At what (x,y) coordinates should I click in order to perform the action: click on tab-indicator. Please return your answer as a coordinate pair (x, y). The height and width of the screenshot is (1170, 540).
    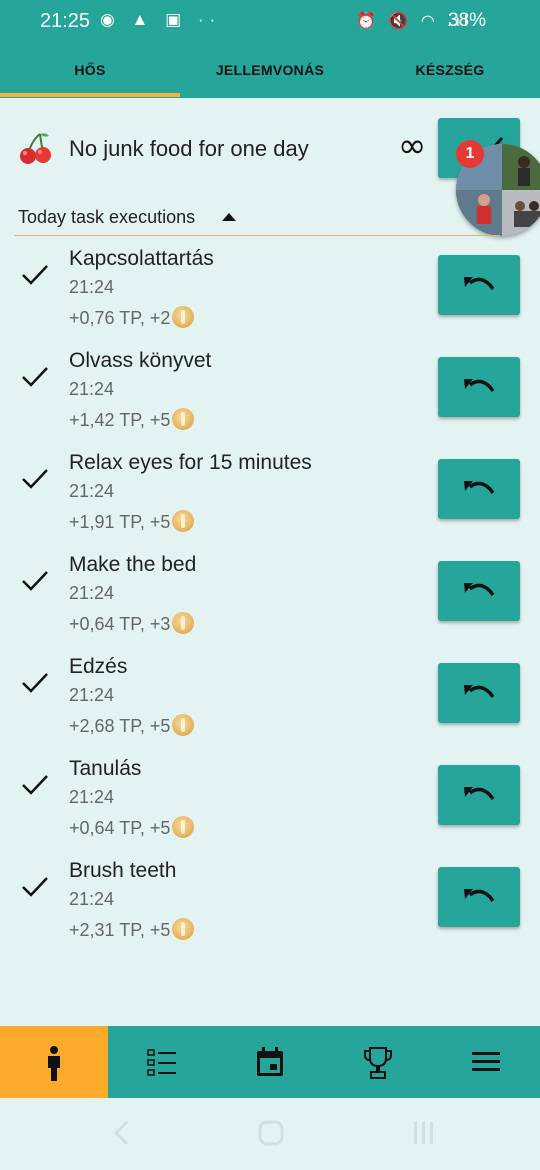
    Looking at the image, I should click on (90, 95).